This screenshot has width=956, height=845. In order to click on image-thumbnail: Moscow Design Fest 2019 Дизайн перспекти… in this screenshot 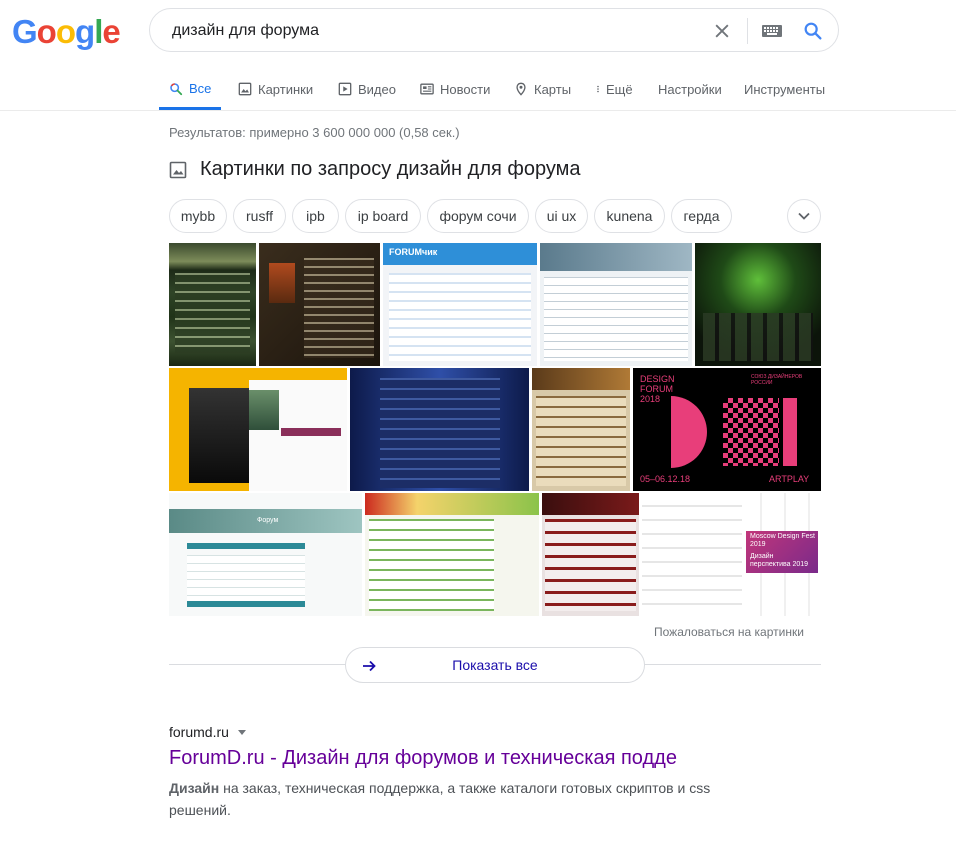, I will do `click(731, 554)`.